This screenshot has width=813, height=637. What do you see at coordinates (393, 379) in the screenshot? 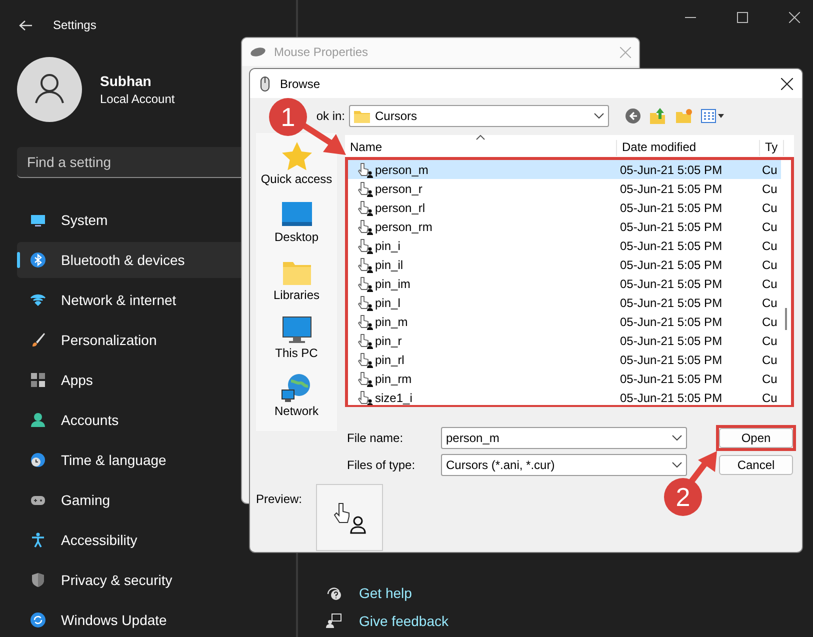
I see `file-name: pin_rm` at bounding box center [393, 379].